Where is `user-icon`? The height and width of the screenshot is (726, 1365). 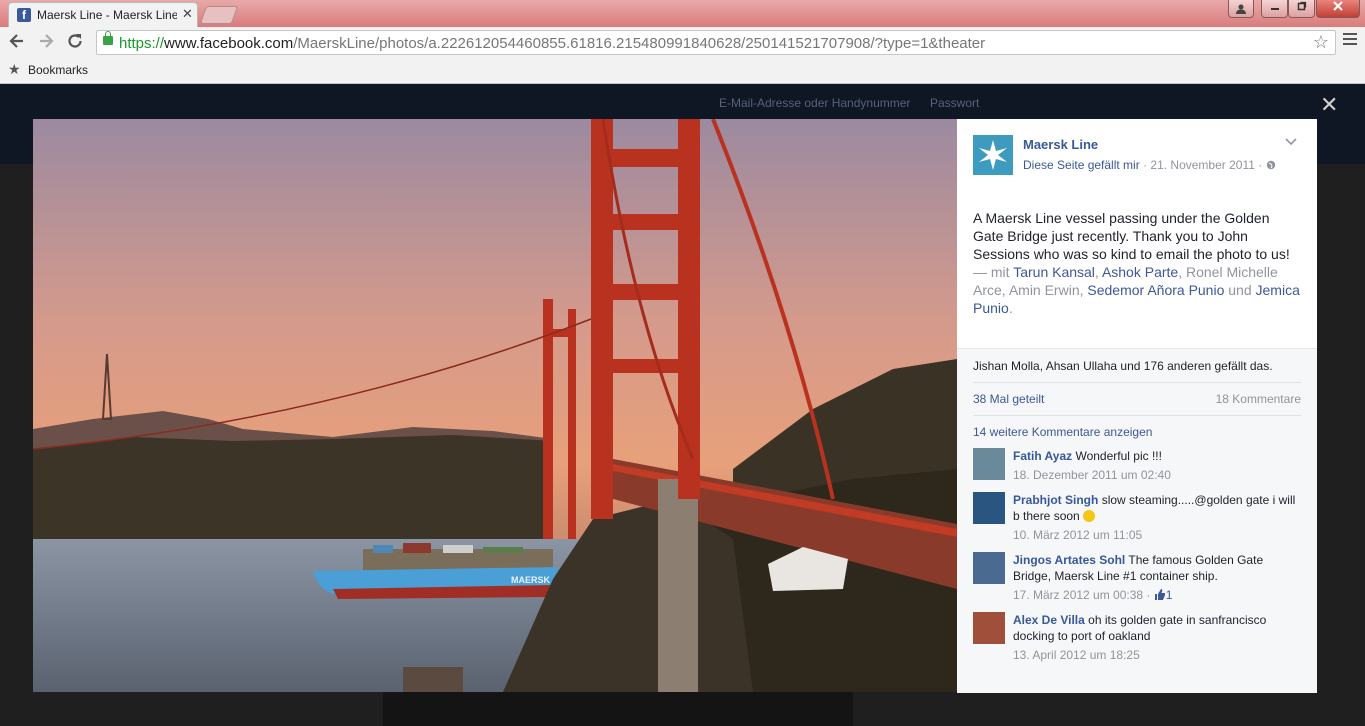 user-icon is located at coordinates (1241, 9).